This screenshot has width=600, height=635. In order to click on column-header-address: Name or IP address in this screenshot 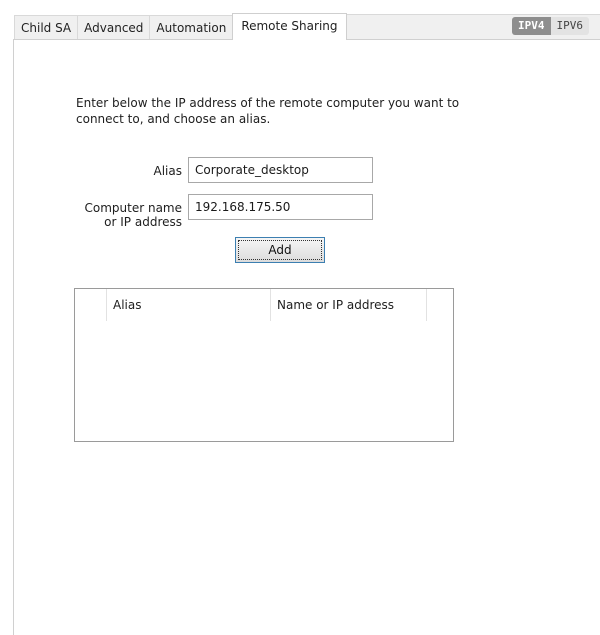, I will do `click(349, 305)`.